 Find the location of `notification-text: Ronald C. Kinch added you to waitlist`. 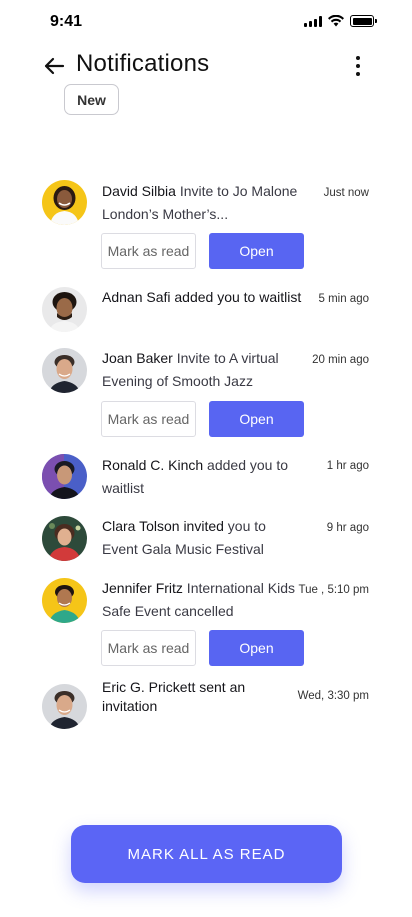

notification-text: Ronald C. Kinch added you to waitlist is located at coordinates (202, 477).